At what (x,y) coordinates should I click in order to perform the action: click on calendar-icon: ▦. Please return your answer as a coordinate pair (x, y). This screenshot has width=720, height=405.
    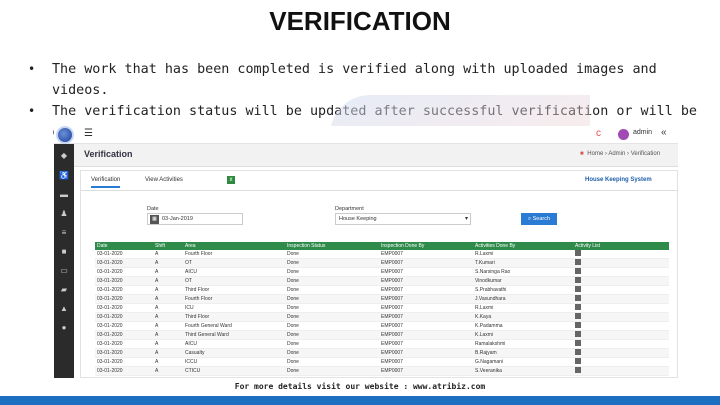
    Looking at the image, I should click on (154, 219).